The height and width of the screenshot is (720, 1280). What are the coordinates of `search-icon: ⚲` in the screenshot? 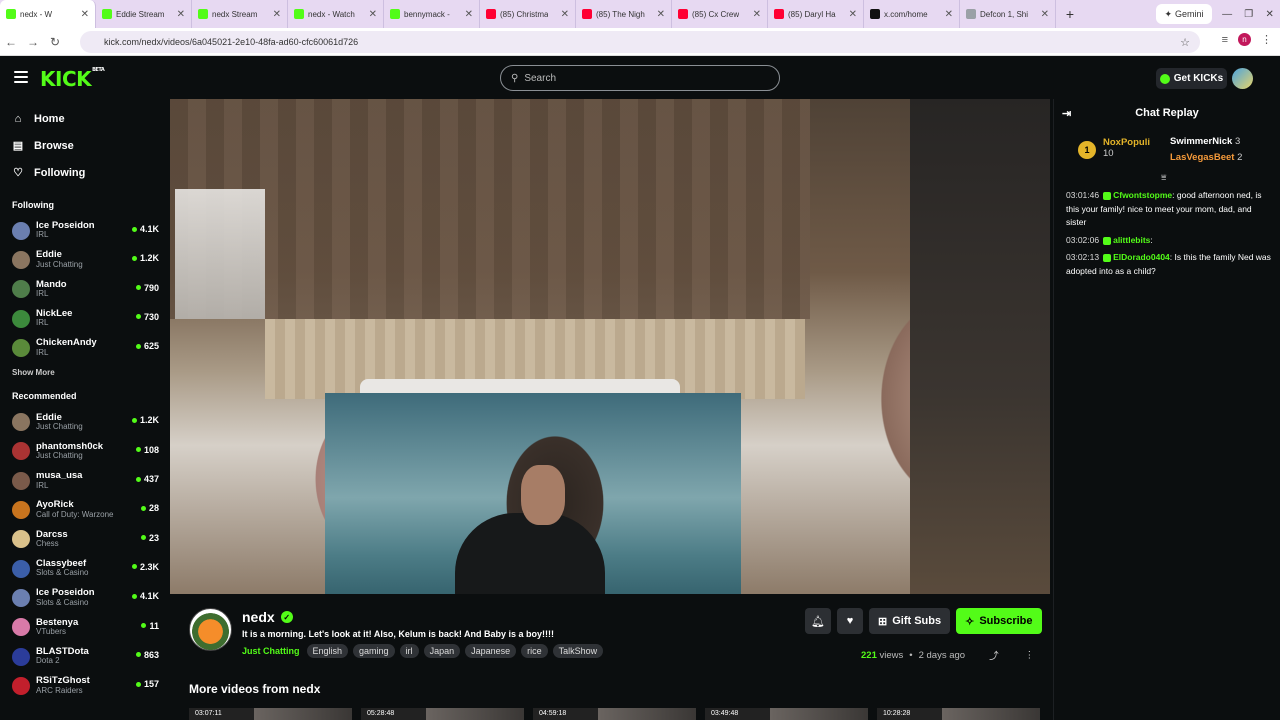 It's located at (515, 78).